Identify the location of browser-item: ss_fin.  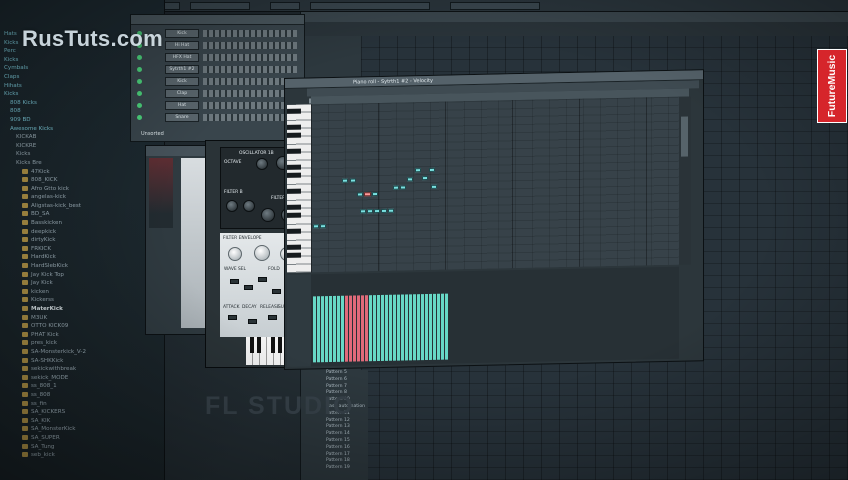
(82, 404).